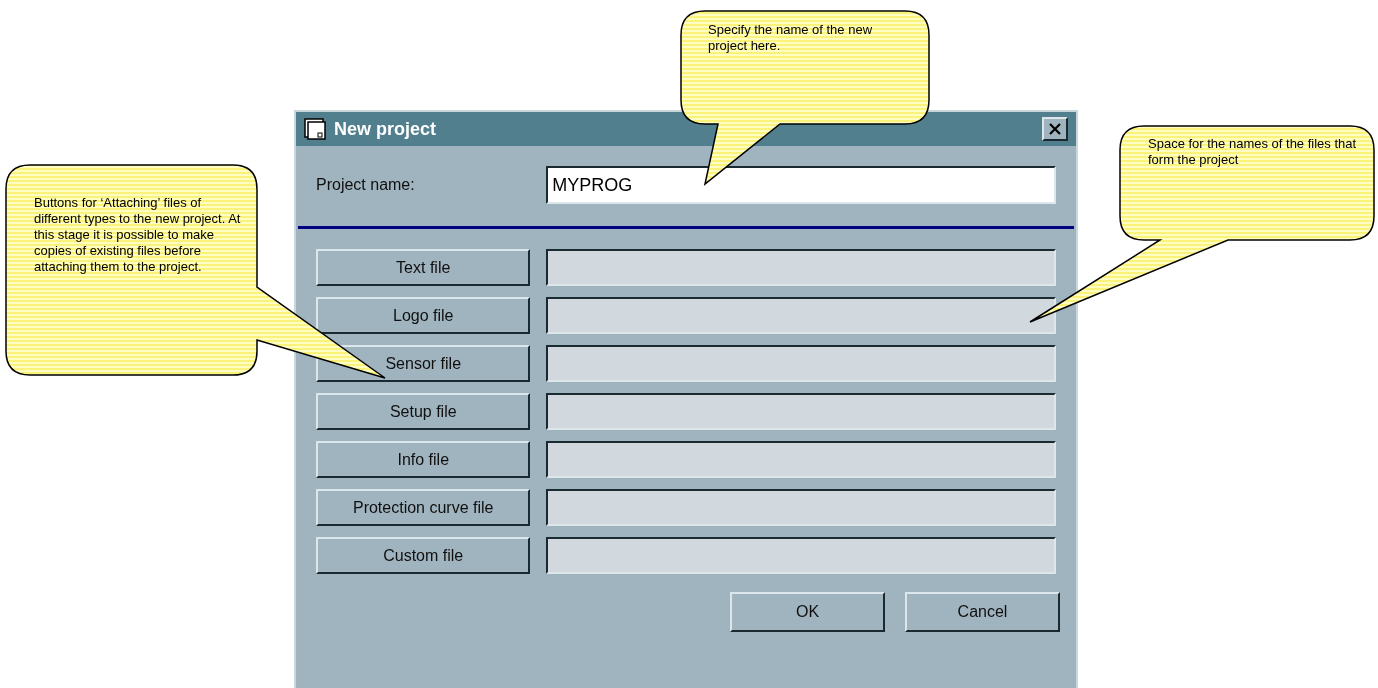  I want to click on dialog-button: OK, so click(807, 612).